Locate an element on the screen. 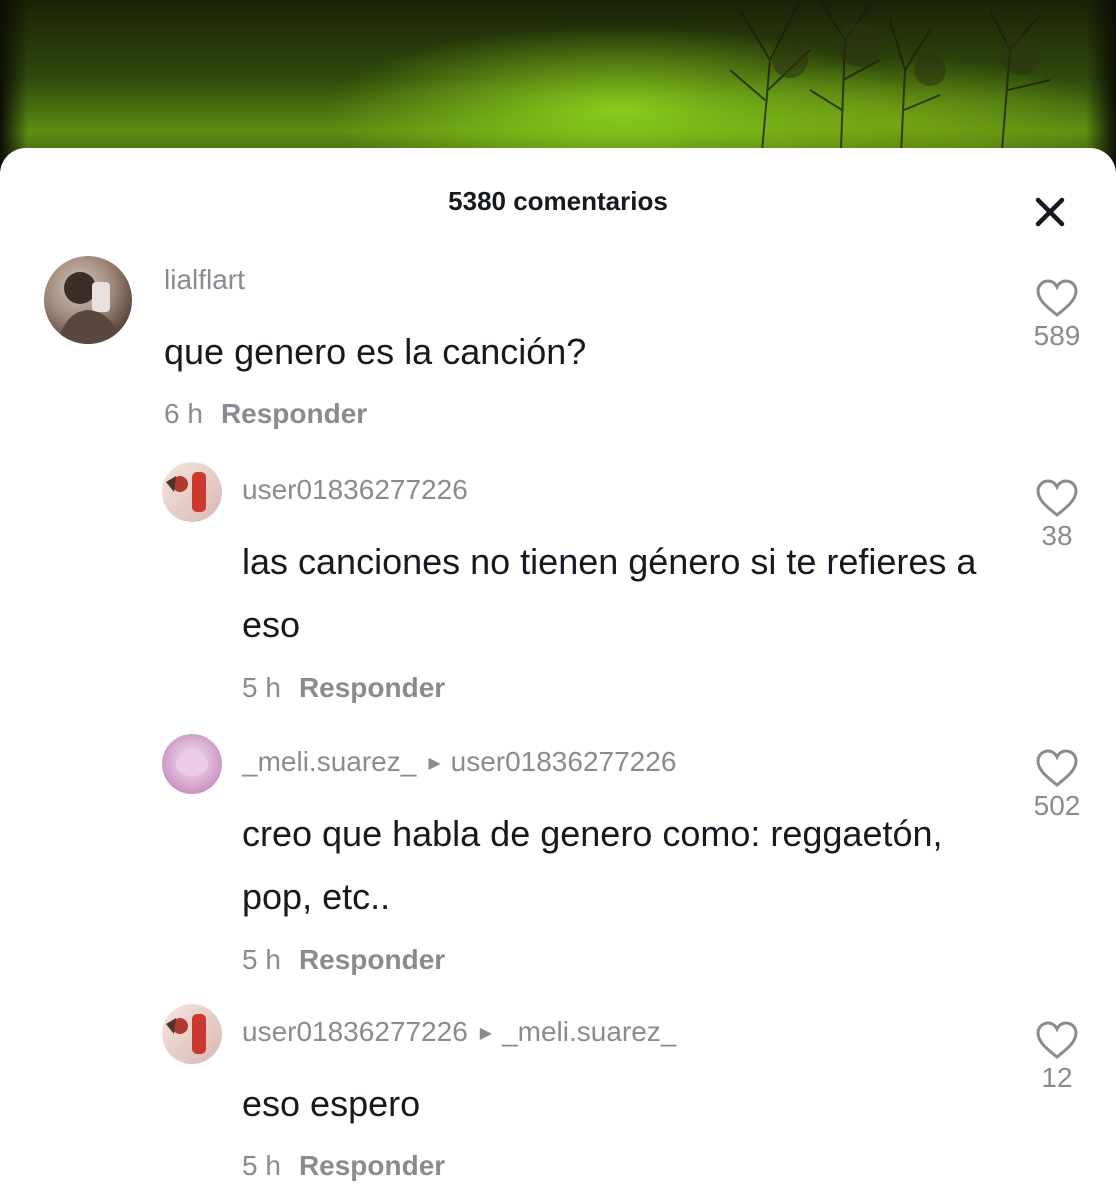 The height and width of the screenshot is (1200, 1116). comment-meta: 6 h Responder is located at coordinates (265, 414).